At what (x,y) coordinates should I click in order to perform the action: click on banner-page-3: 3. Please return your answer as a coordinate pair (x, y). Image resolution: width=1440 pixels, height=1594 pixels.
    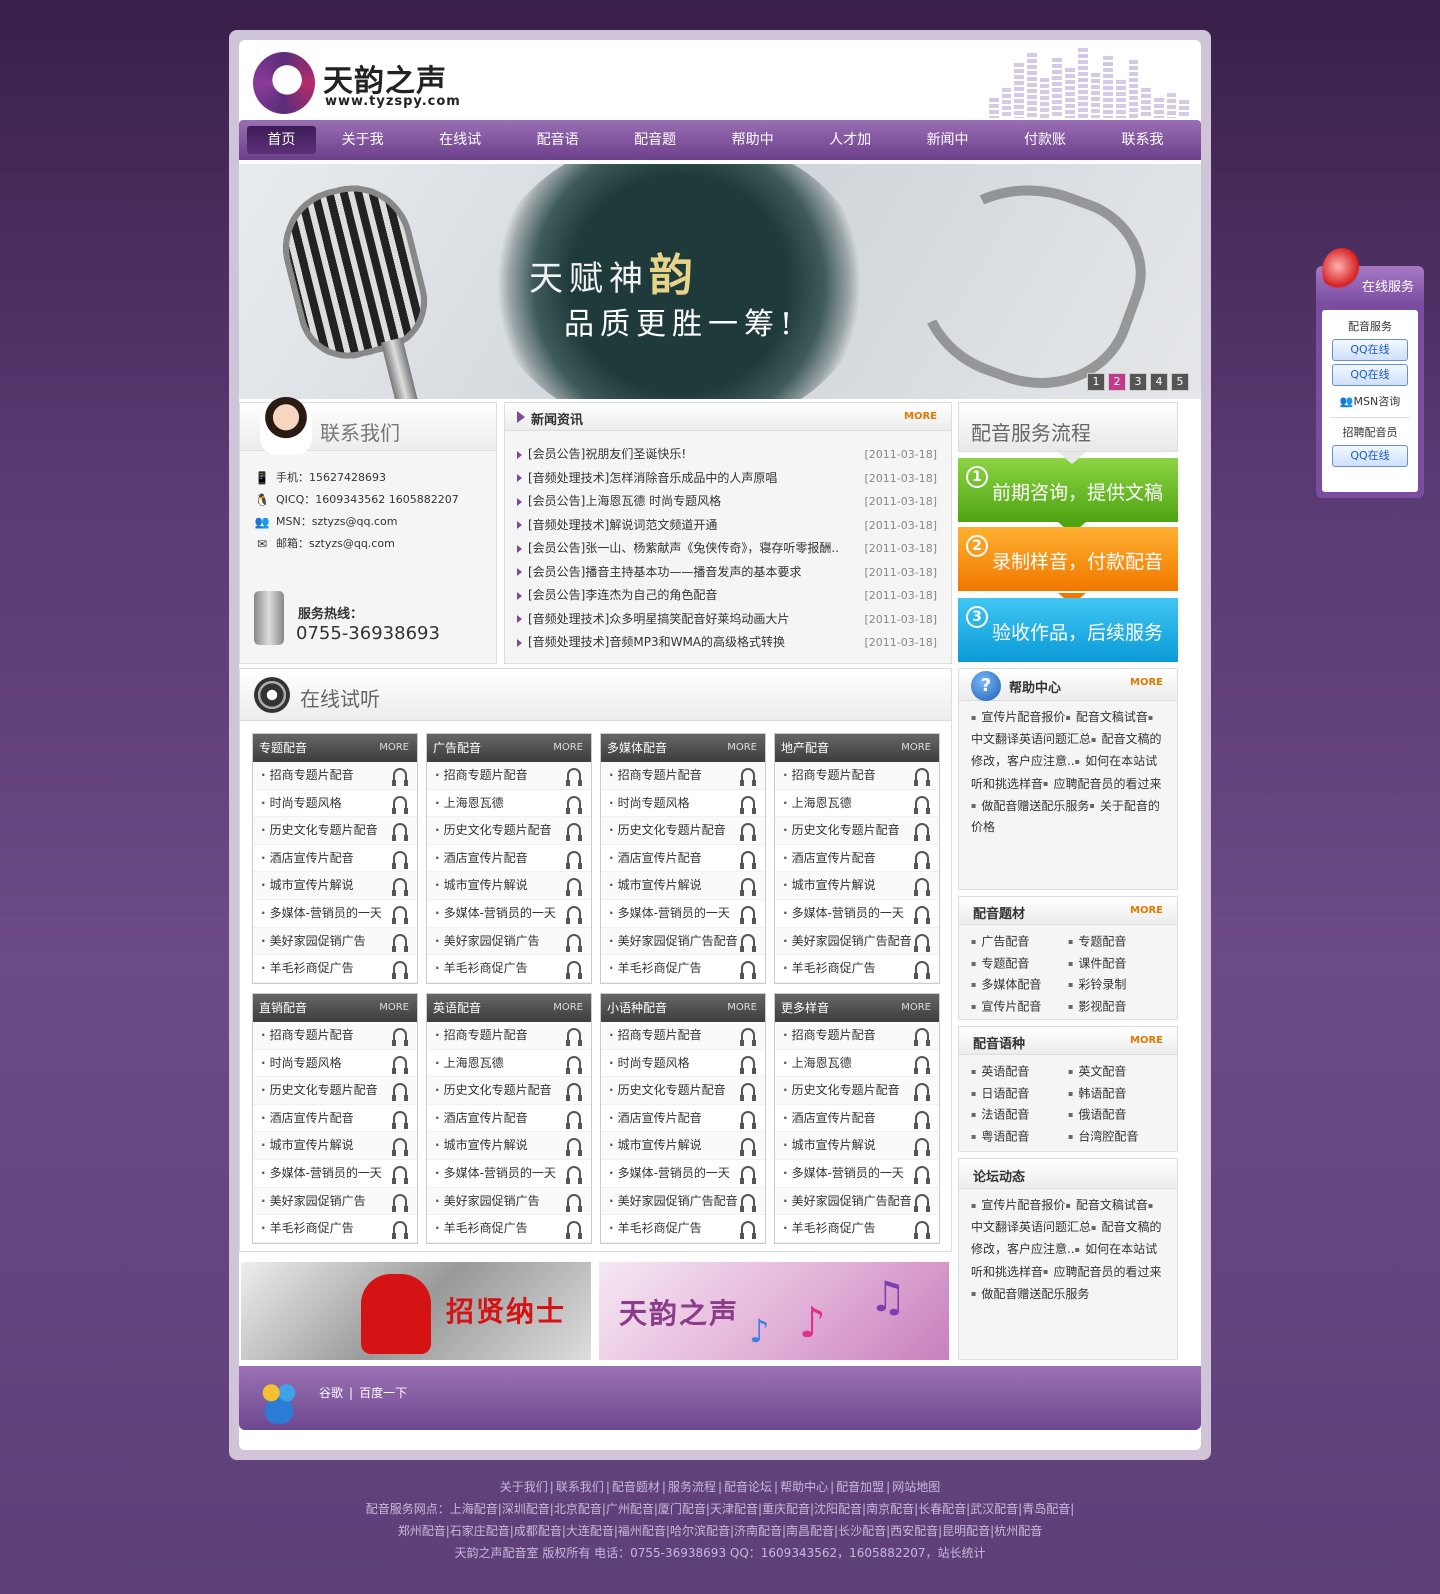
    Looking at the image, I should click on (1138, 382).